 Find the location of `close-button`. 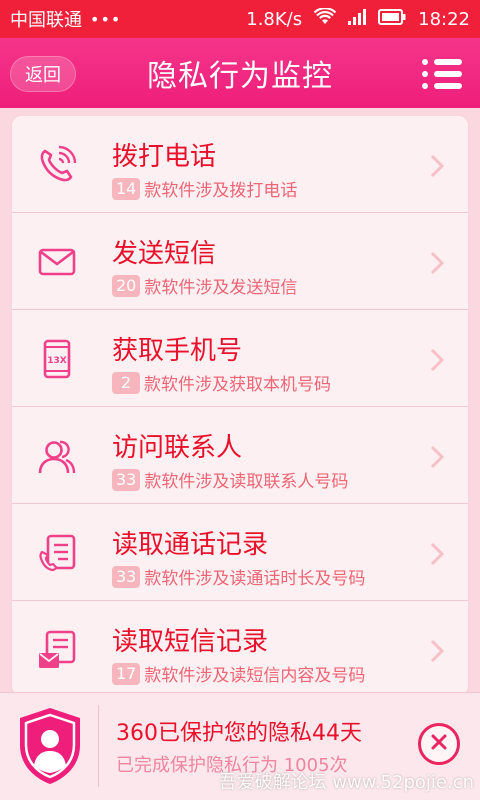

close-button is located at coordinates (439, 744).